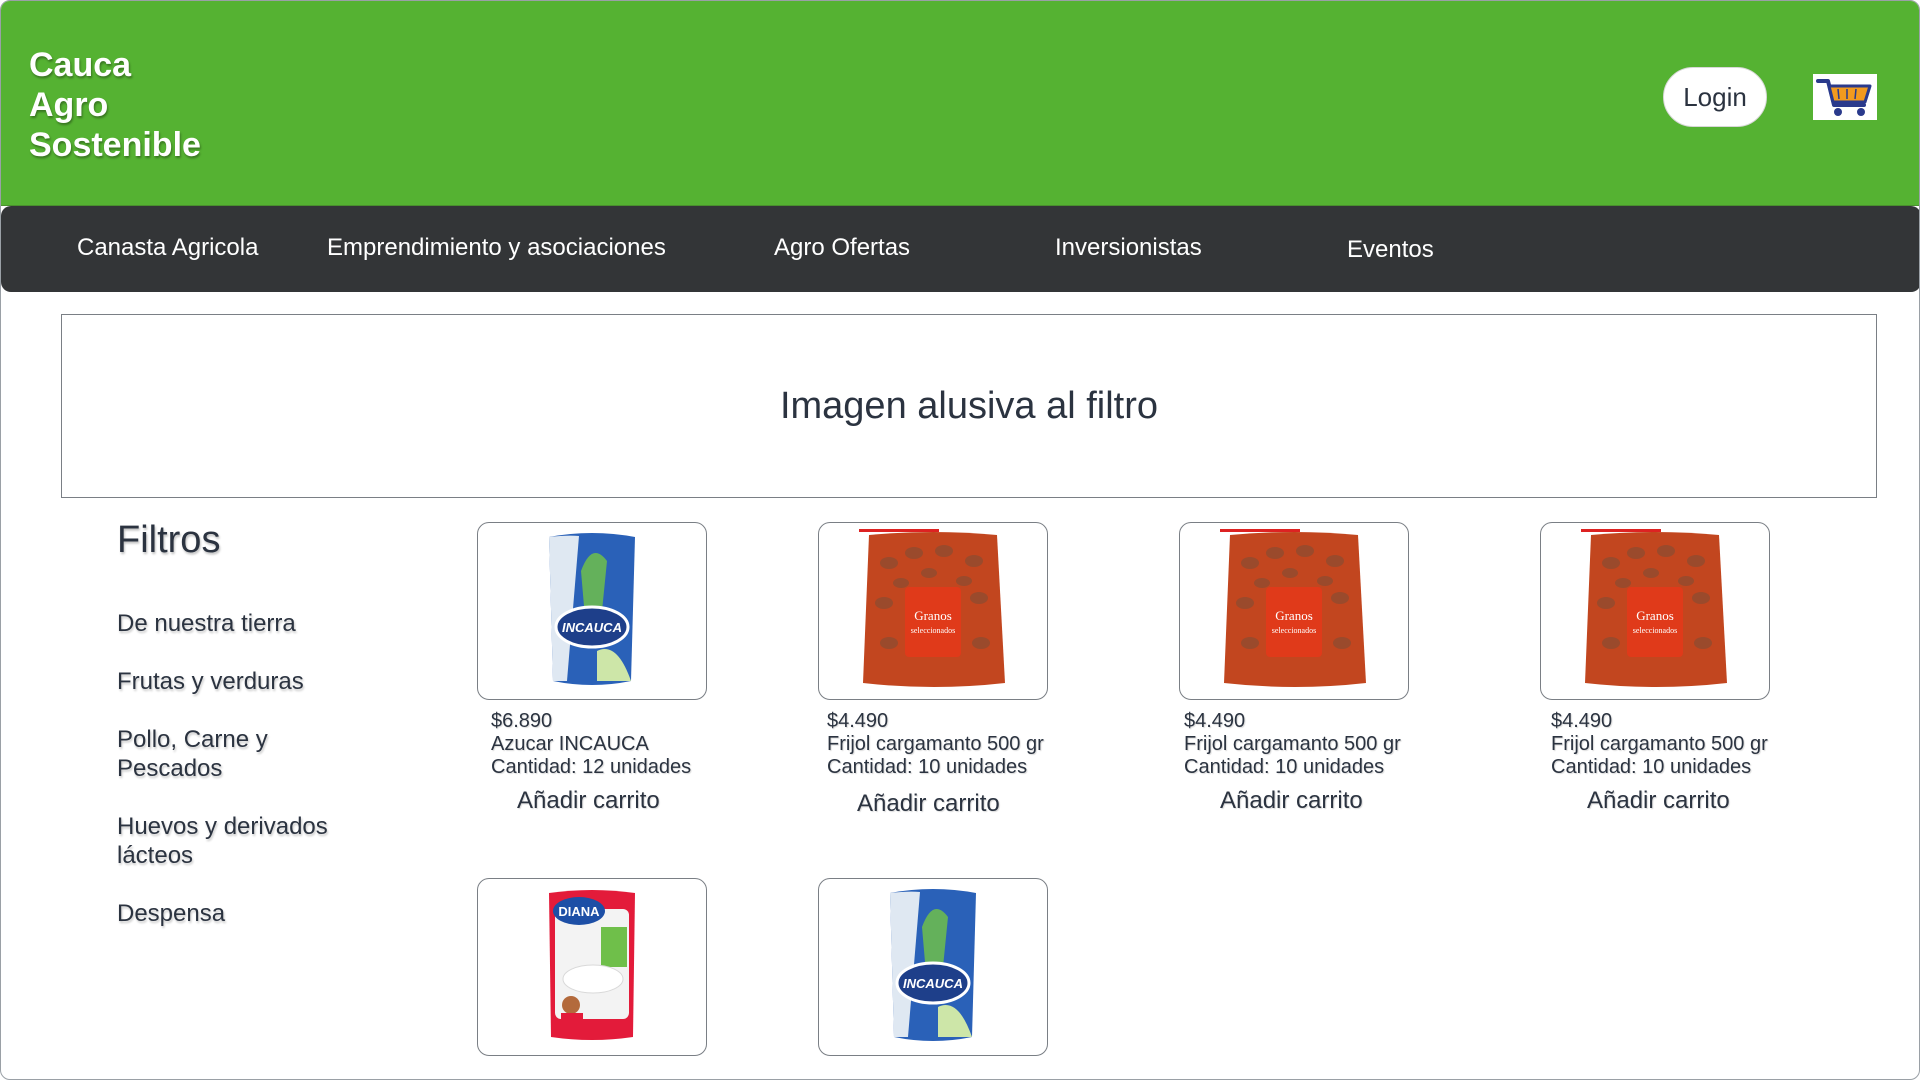 The image size is (1920, 1080). Describe the element at coordinates (169, 540) in the screenshot. I see `filters-title: Filtros` at that location.